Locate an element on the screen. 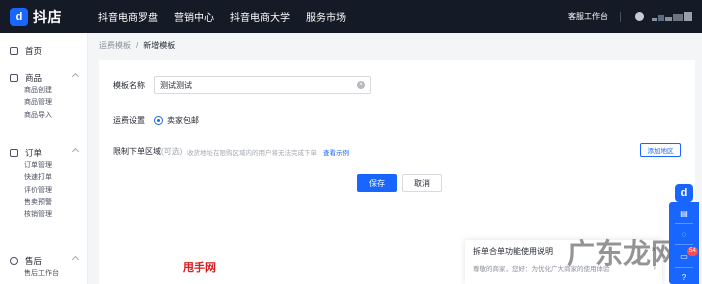 The image size is (702, 284). watermark-fragment is located at coordinates (205, 280).